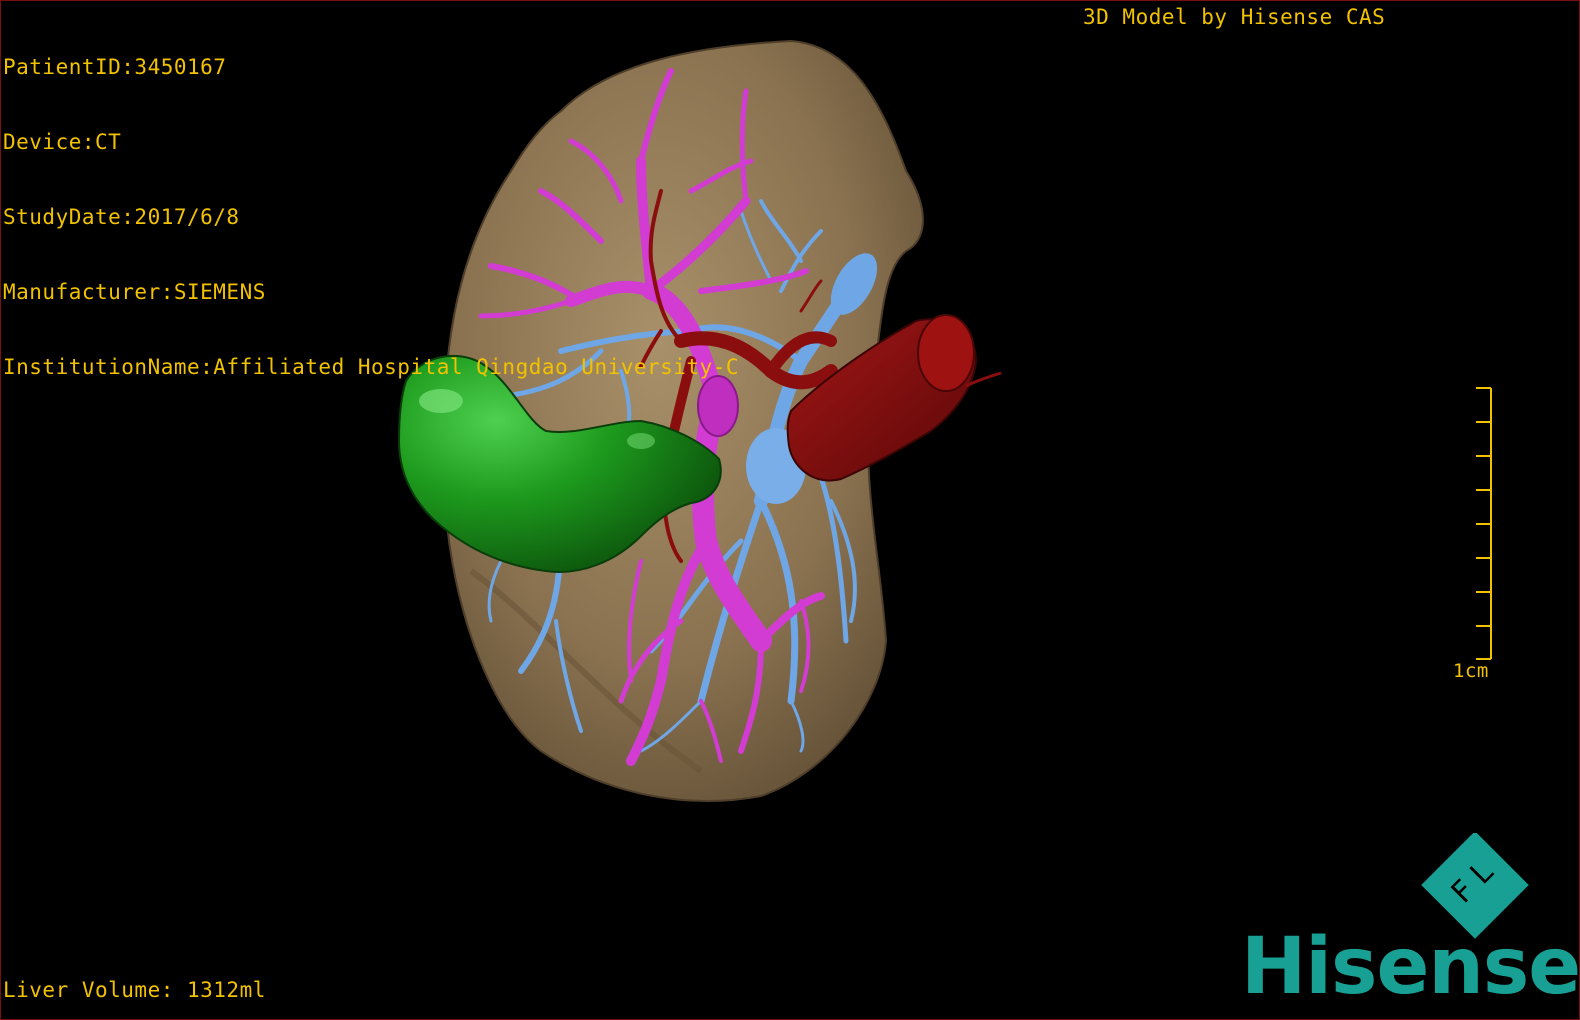  I want to click on ivc-opening, so click(946, 353).